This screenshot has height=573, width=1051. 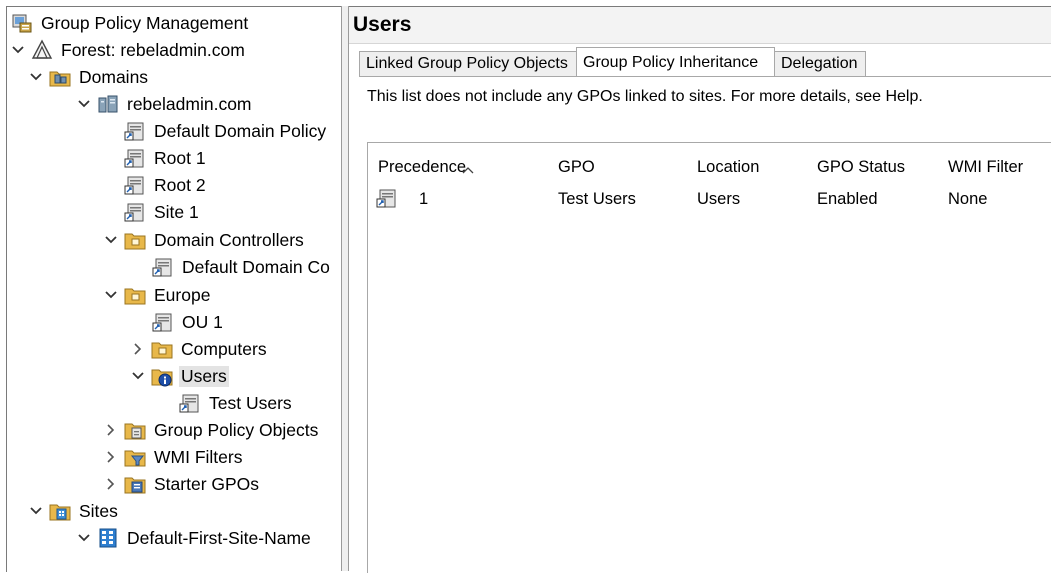 I want to click on tree-node-ou-selected: Users, so click(x=179, y=376).